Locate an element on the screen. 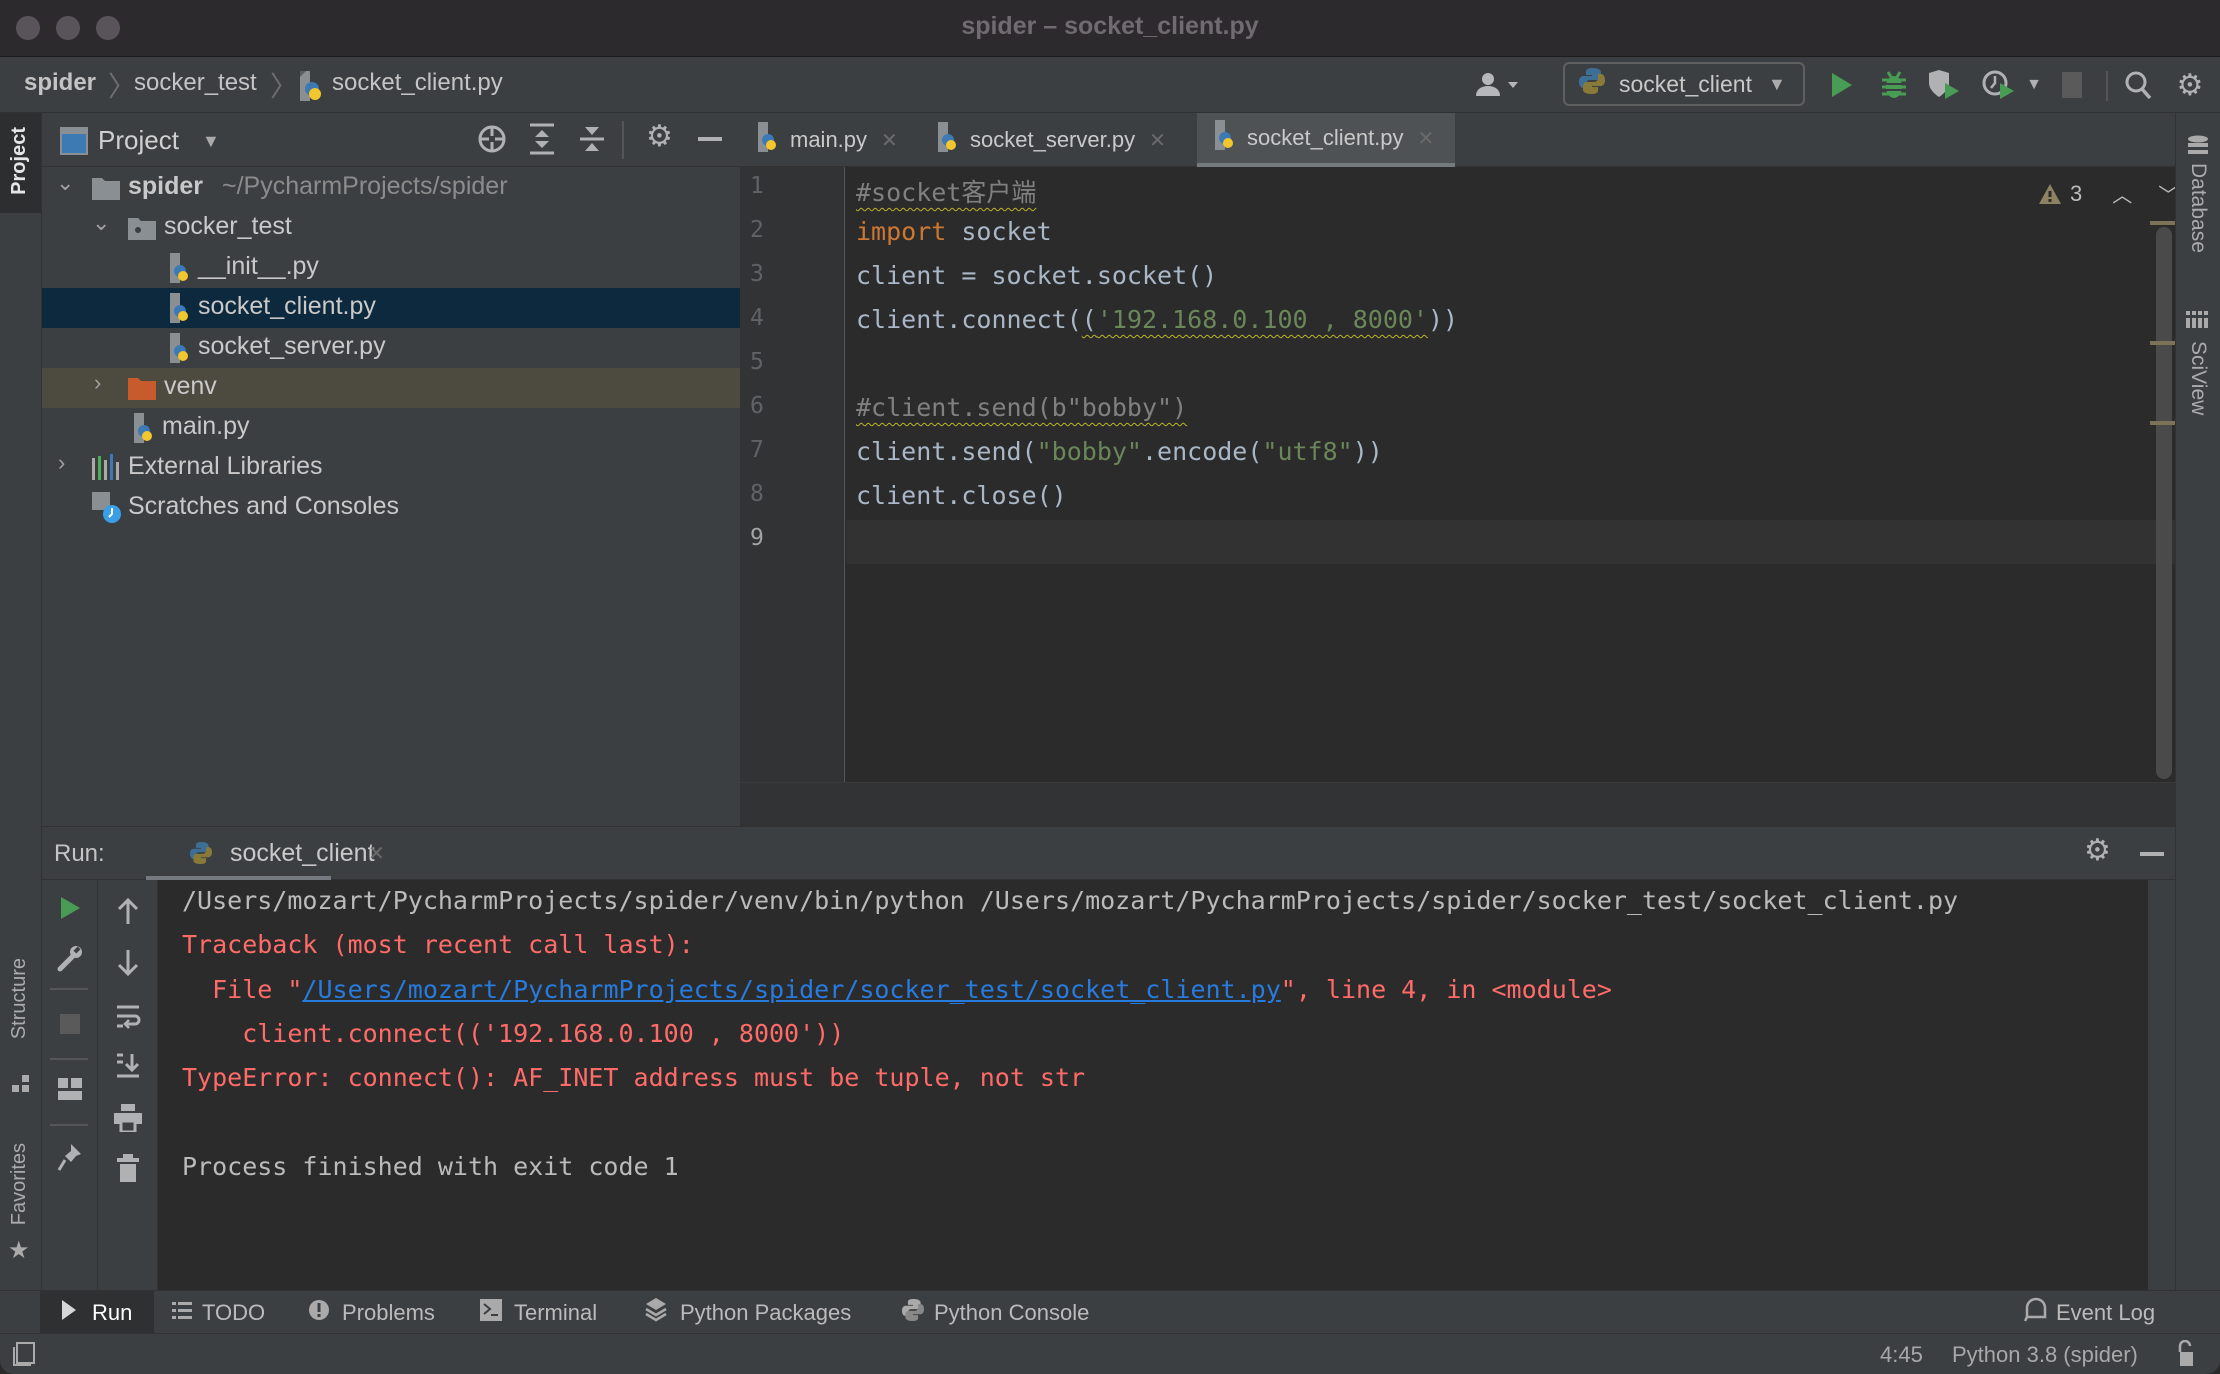 Image resolution: width=2220 pixels, height=1374 pixels. profile-icon is located at coordinates (1999, 85).